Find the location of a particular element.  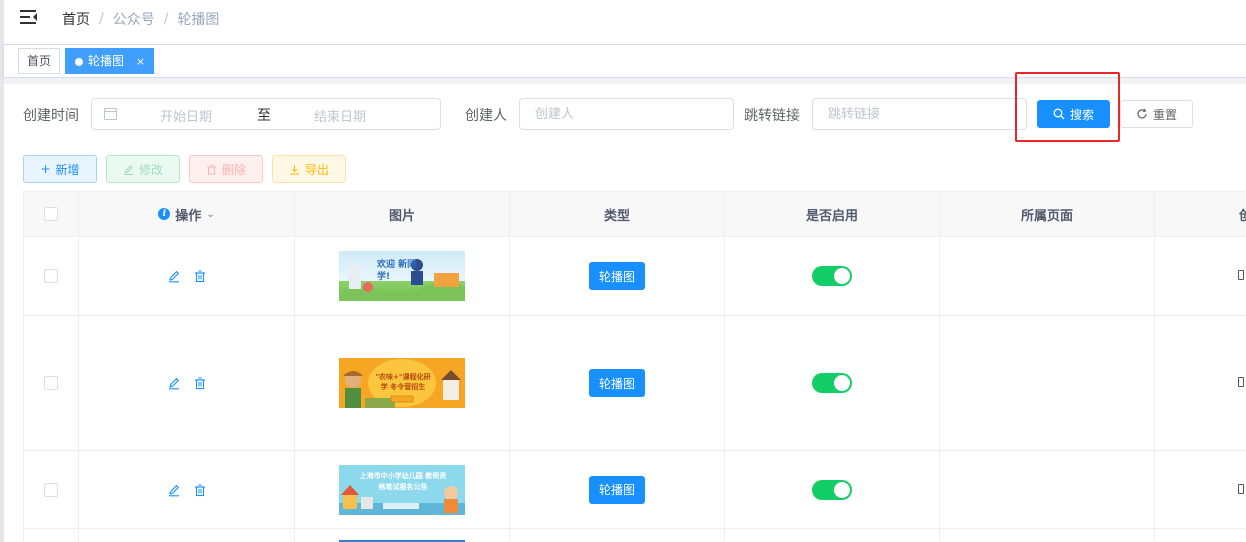

search-icon is located at coordinates (1059, 114).